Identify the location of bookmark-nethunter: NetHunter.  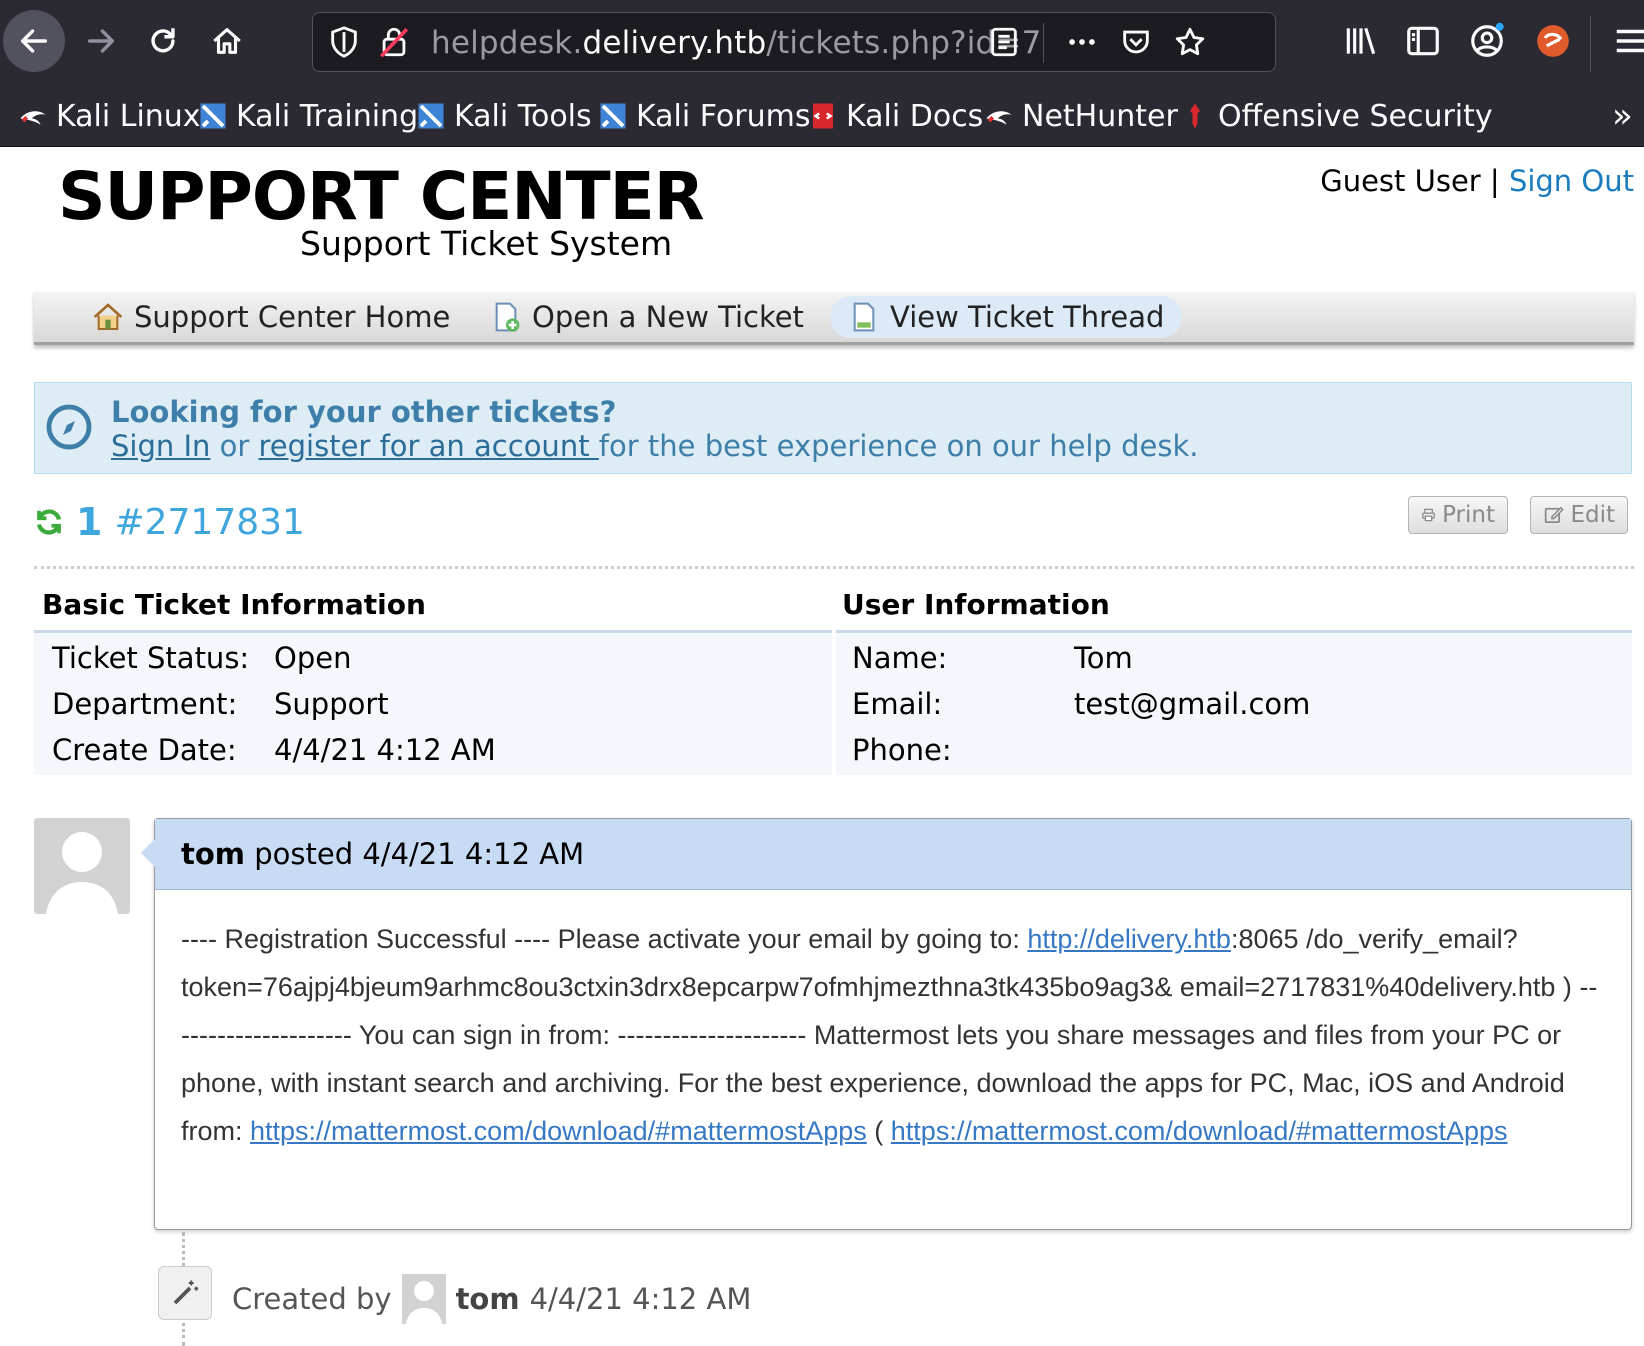
(1081, 116).